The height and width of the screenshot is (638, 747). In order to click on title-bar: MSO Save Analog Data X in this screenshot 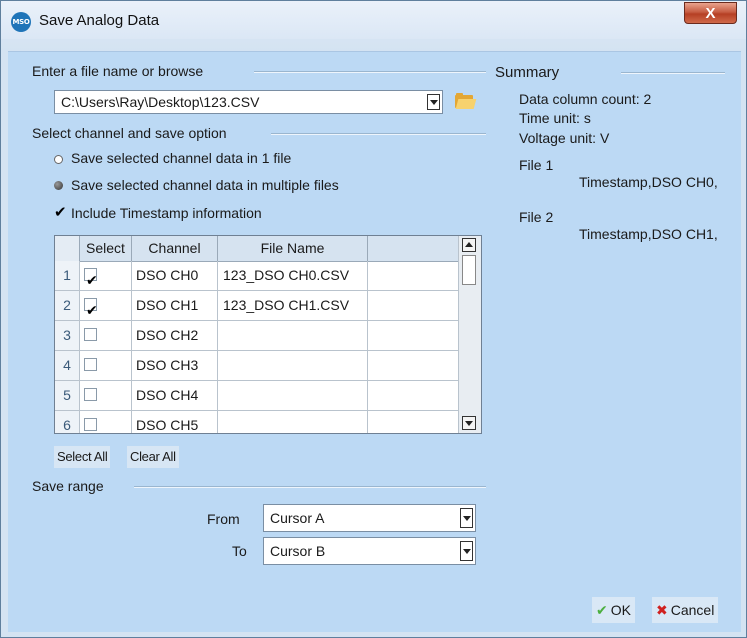, I will do `click(373, 20)`.